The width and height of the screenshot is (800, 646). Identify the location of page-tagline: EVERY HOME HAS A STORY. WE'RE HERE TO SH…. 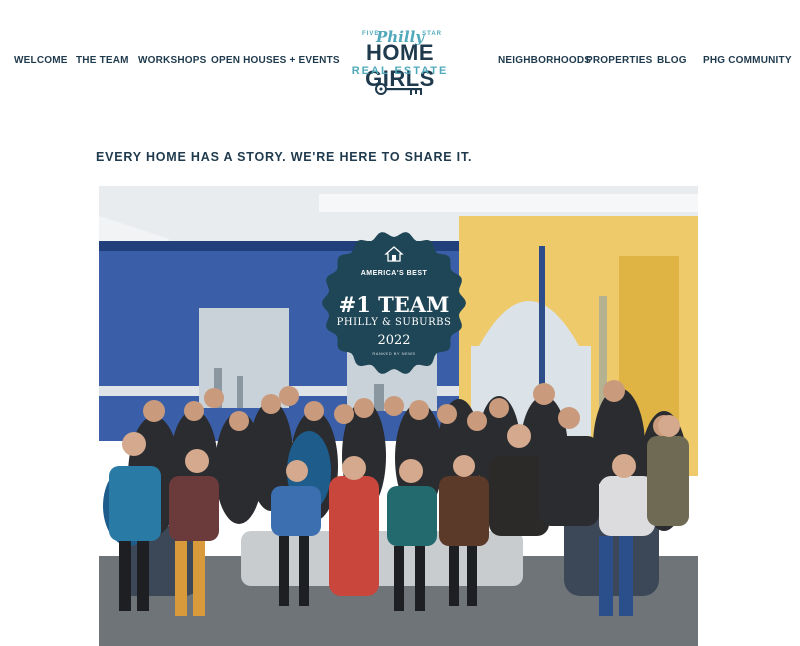
(284, 157).